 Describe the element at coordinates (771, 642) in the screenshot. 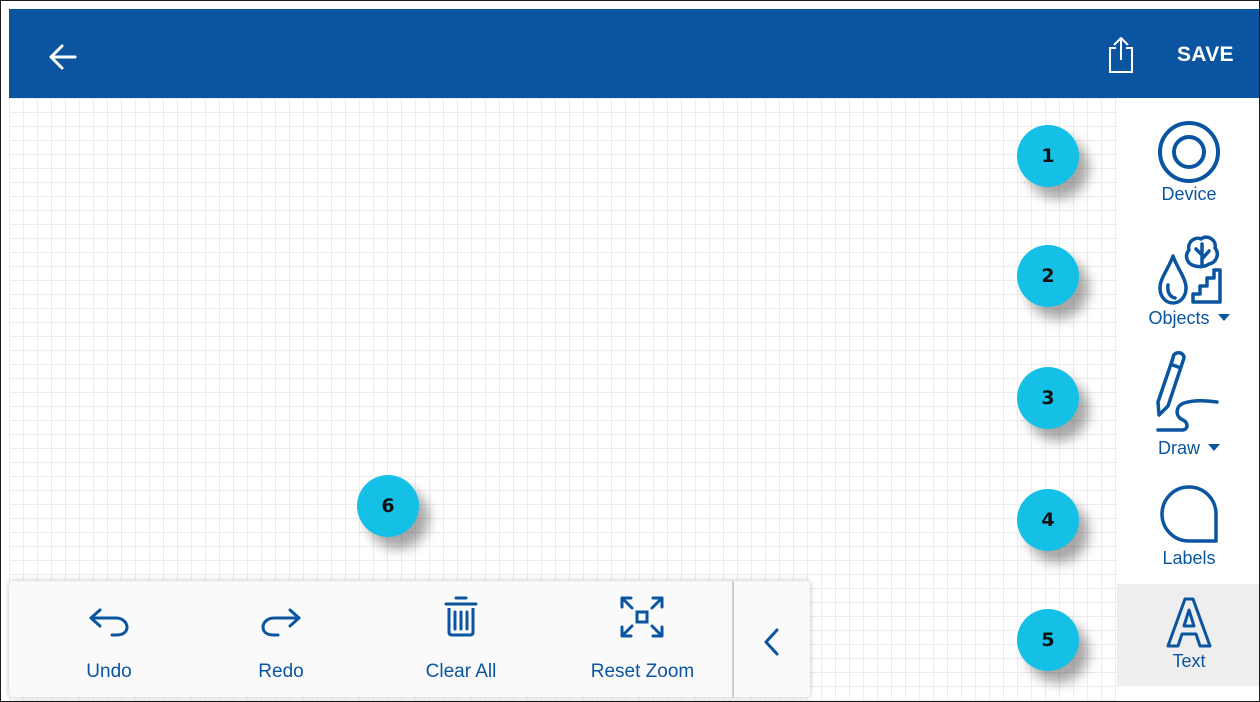

I see `chevron-left-icon` at that location.